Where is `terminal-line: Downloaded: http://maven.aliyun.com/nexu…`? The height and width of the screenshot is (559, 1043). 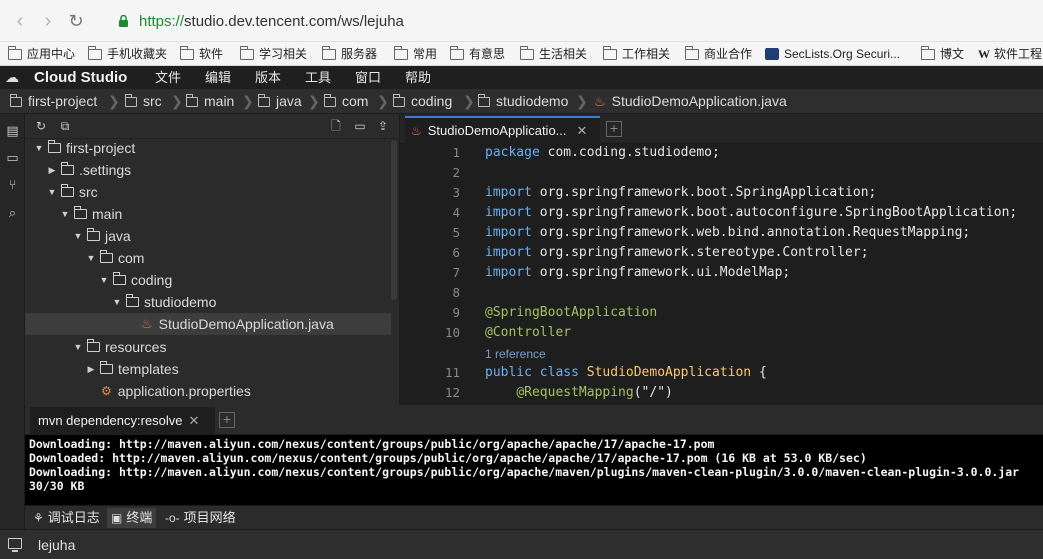 terminal-line: Downloaded: http://maven.aliyun.com/nexu… is located at coordinates (448, 458).